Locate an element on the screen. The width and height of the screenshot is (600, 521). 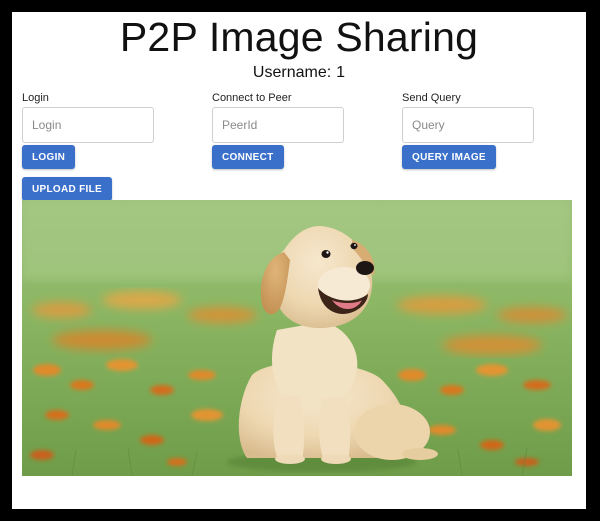
username-label: Username: is located at coordinates (292, 72).